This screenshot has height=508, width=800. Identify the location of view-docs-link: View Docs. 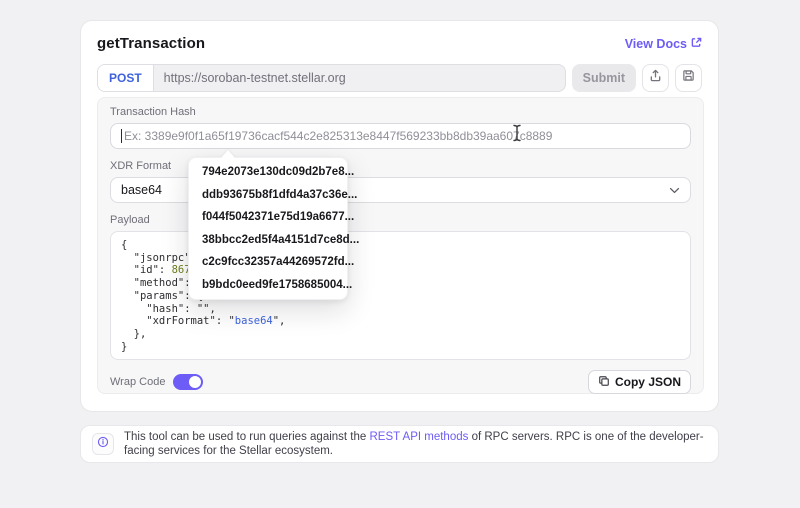
(663, 44).